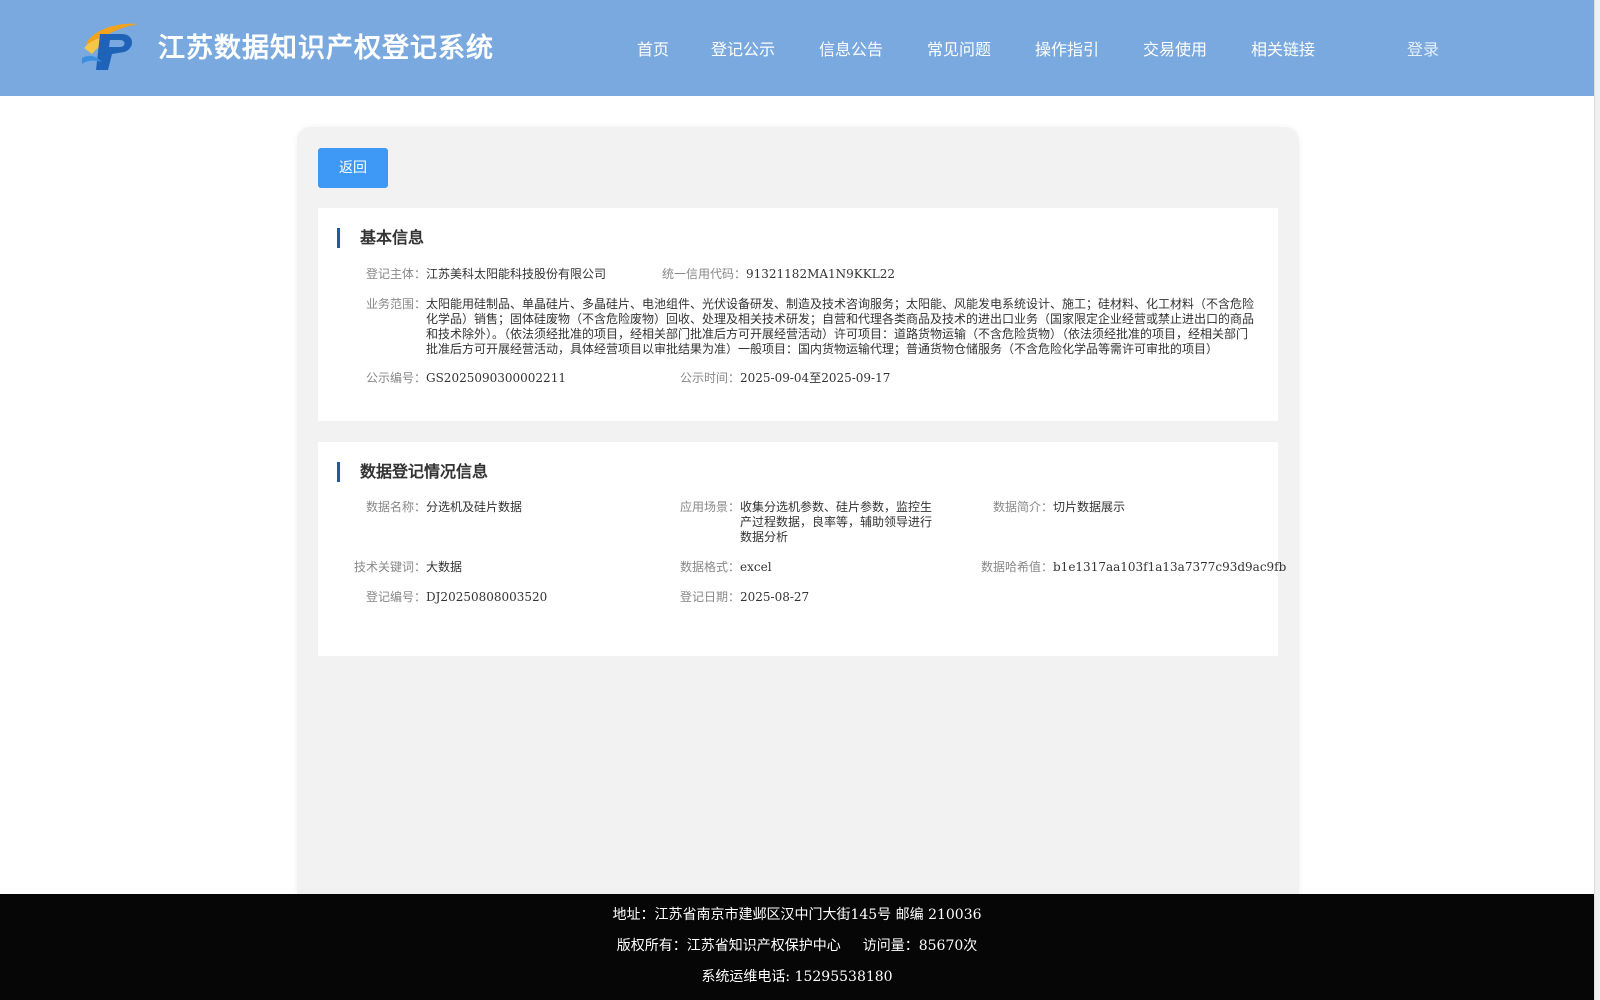 Image resolution: width=1600 pixels, height=1000 pixels. What do you see at coordinates (395, 378) in the screenshot?
I see `notice-no-label: 公示编号：` at bounding box center [395, 378].